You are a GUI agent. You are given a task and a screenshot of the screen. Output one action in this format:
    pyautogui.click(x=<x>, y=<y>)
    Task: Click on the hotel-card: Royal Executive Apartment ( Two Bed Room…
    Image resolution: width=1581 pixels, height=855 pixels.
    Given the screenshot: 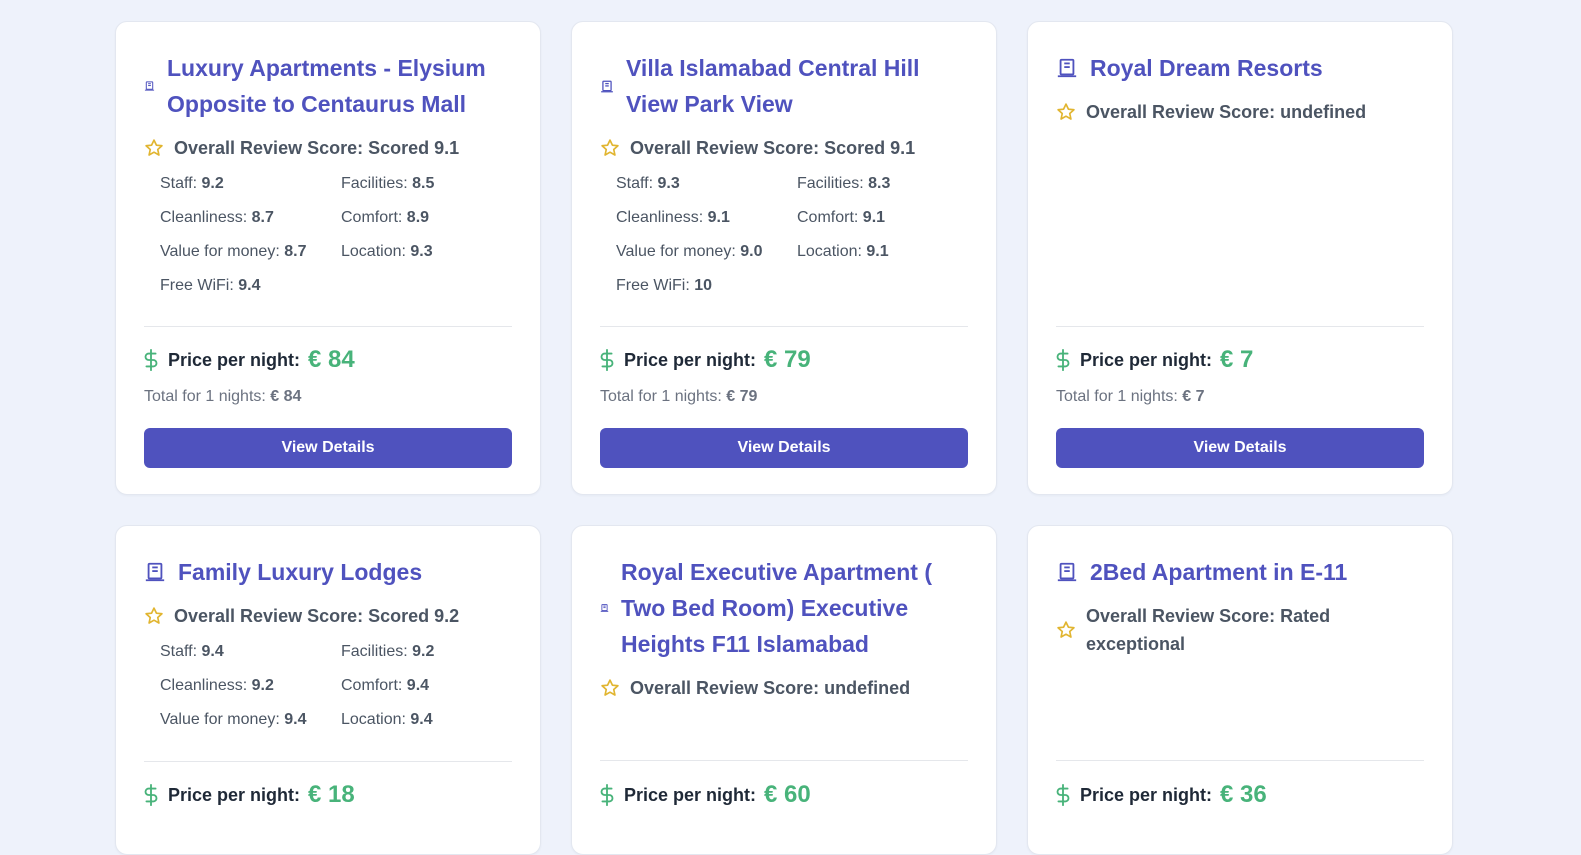 What is the action you would take?
    pyautogui.click(x=784, y=690)
    